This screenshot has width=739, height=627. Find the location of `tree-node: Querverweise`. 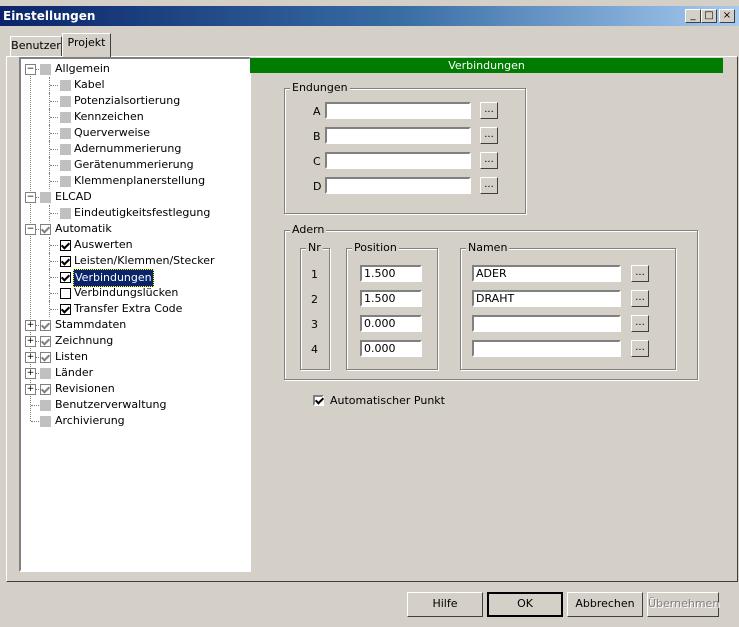

tree-node: Querverweise is located at coordinates (133, 133).